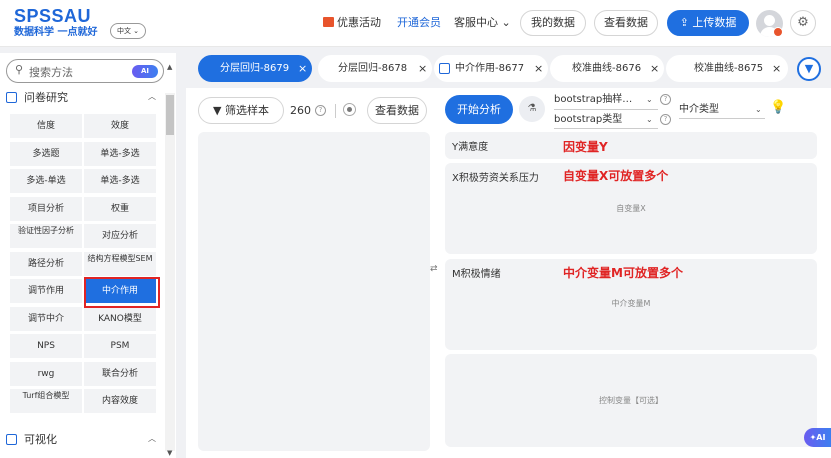 The width and height of the screenshot is (831, 458). Describe the element at coordinates (85, 71) in the screenshot. I see `search-input: ⚲ 搜索方法 AI` at that location.